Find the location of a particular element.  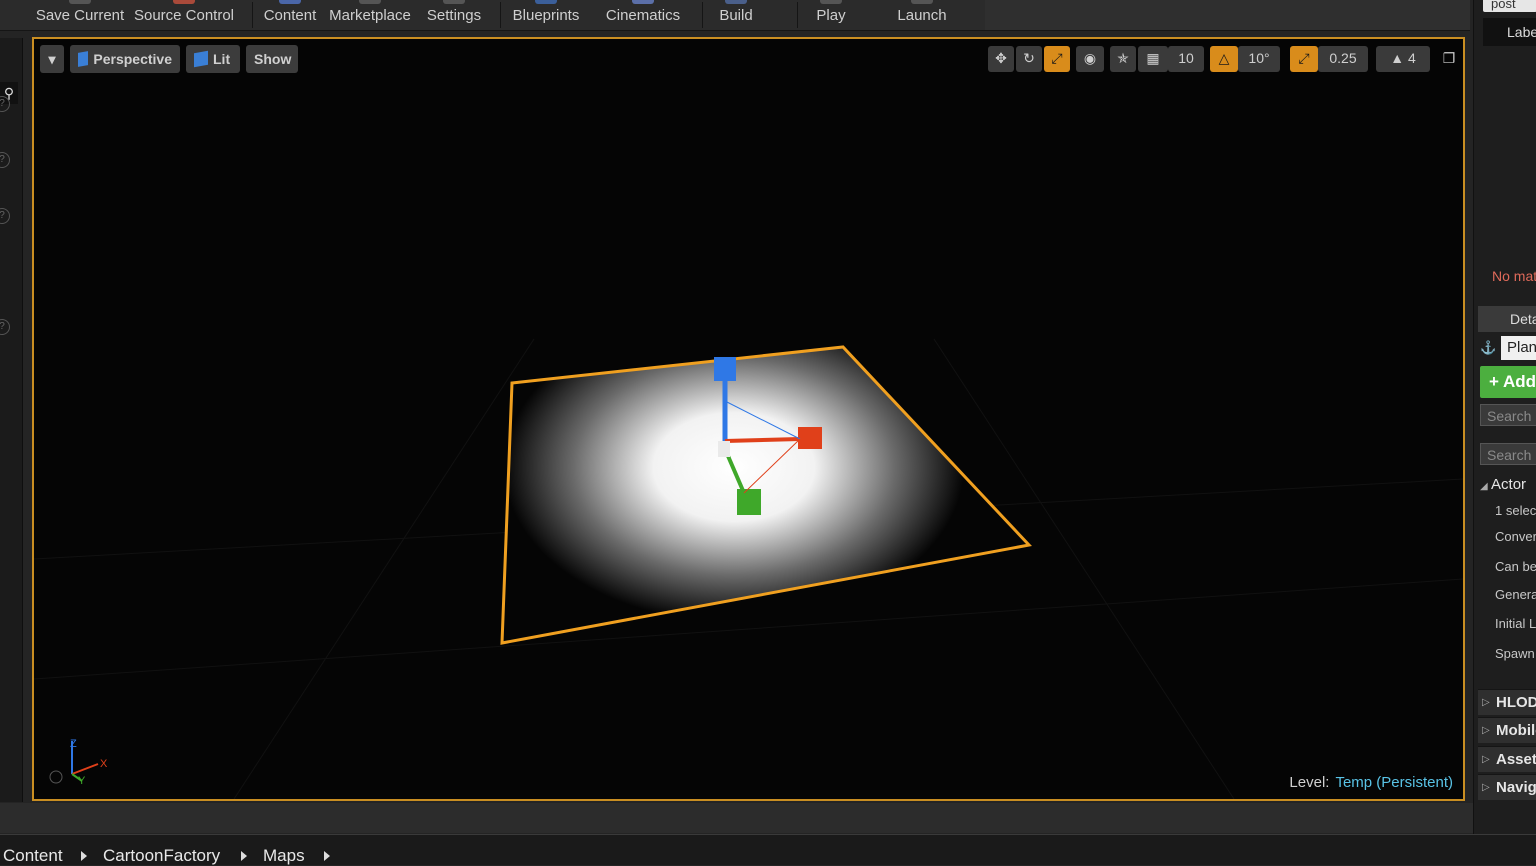

details-tab: Deta is located at coordinates (1507, 319).